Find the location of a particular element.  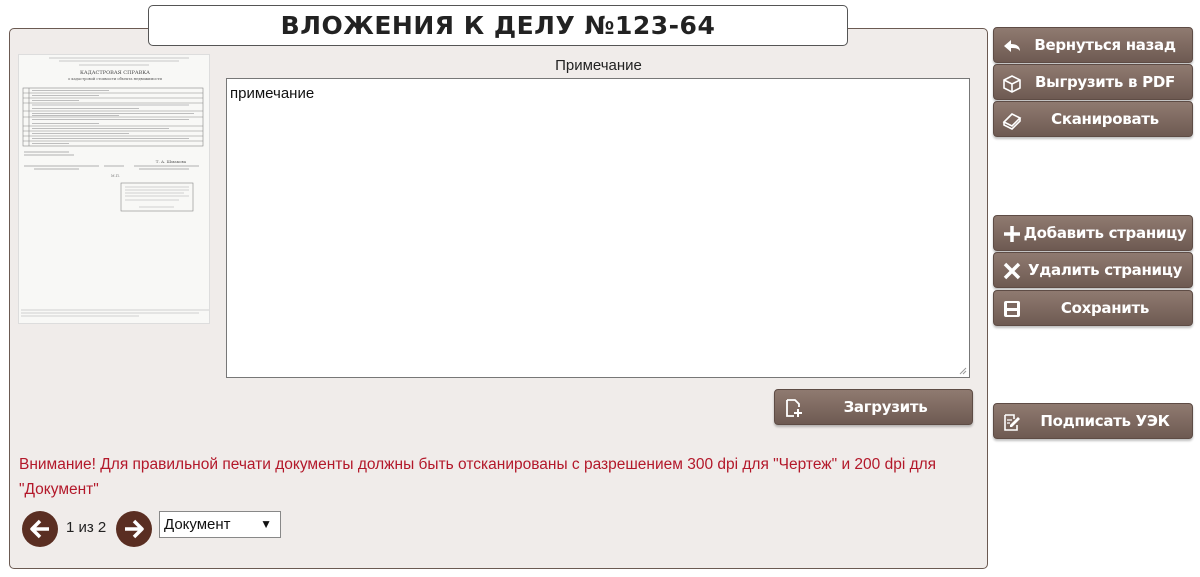

next-page-button is located at coordinates (134, 529).